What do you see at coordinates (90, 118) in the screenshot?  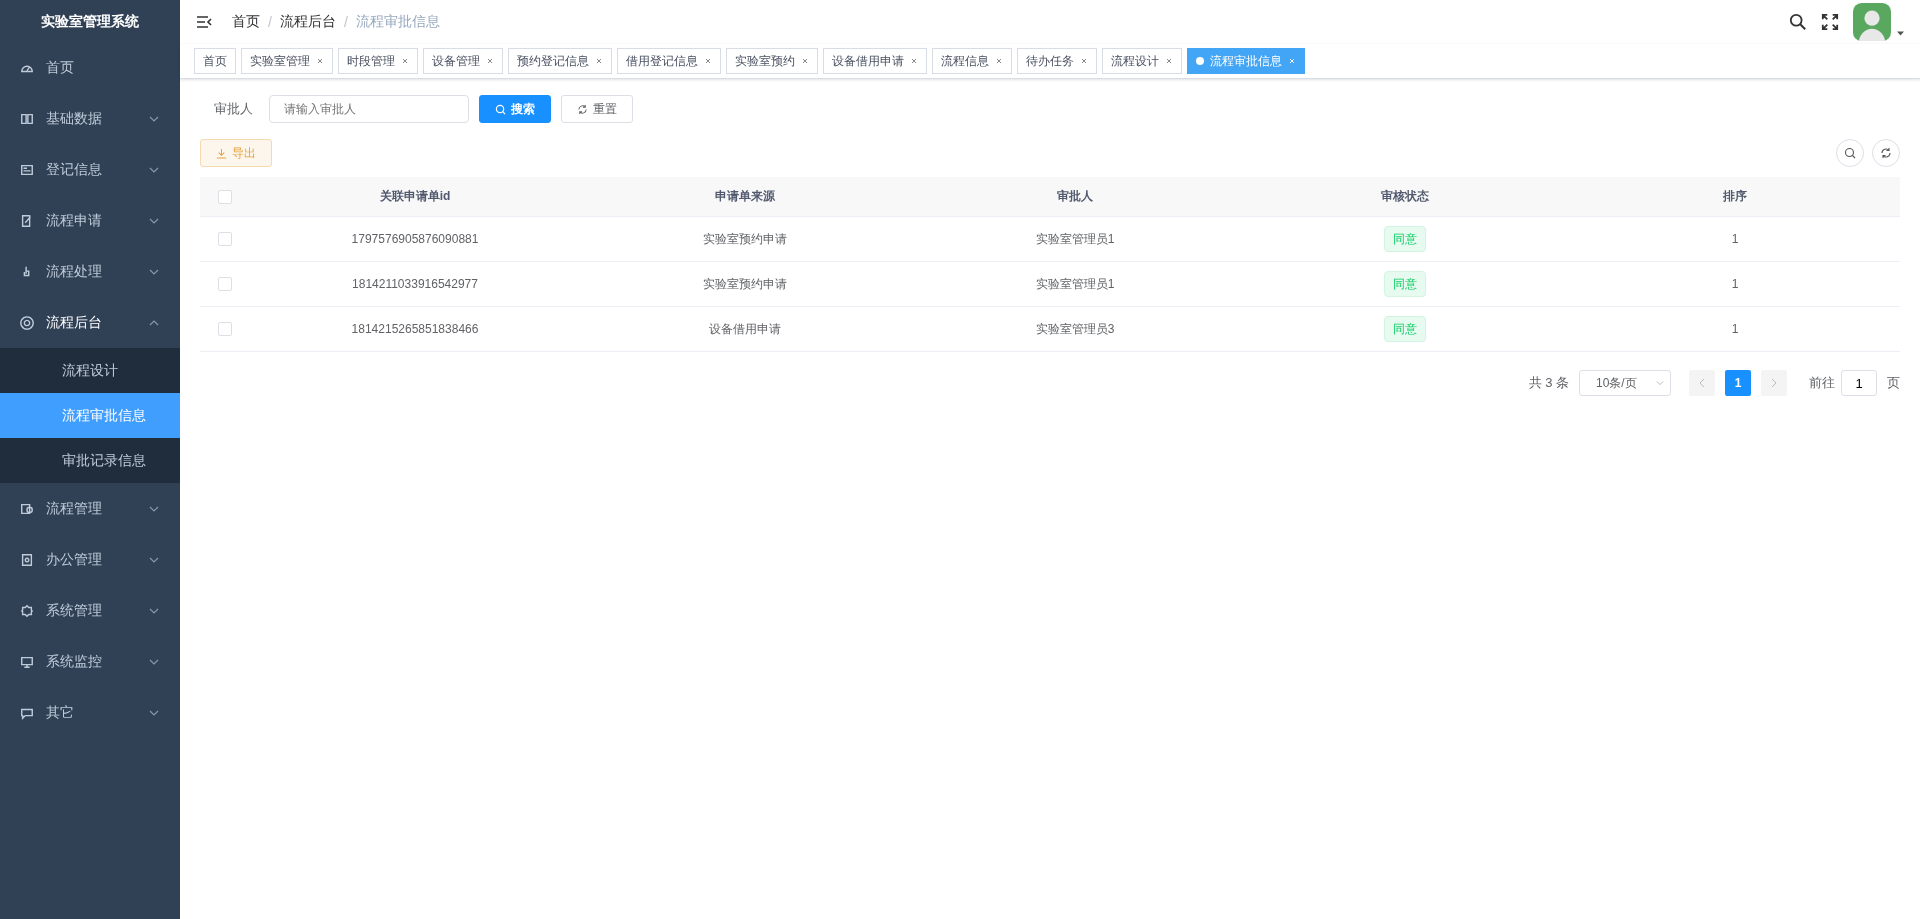 I see `menu-item: 基础数据` at bounding box center [90, 118].